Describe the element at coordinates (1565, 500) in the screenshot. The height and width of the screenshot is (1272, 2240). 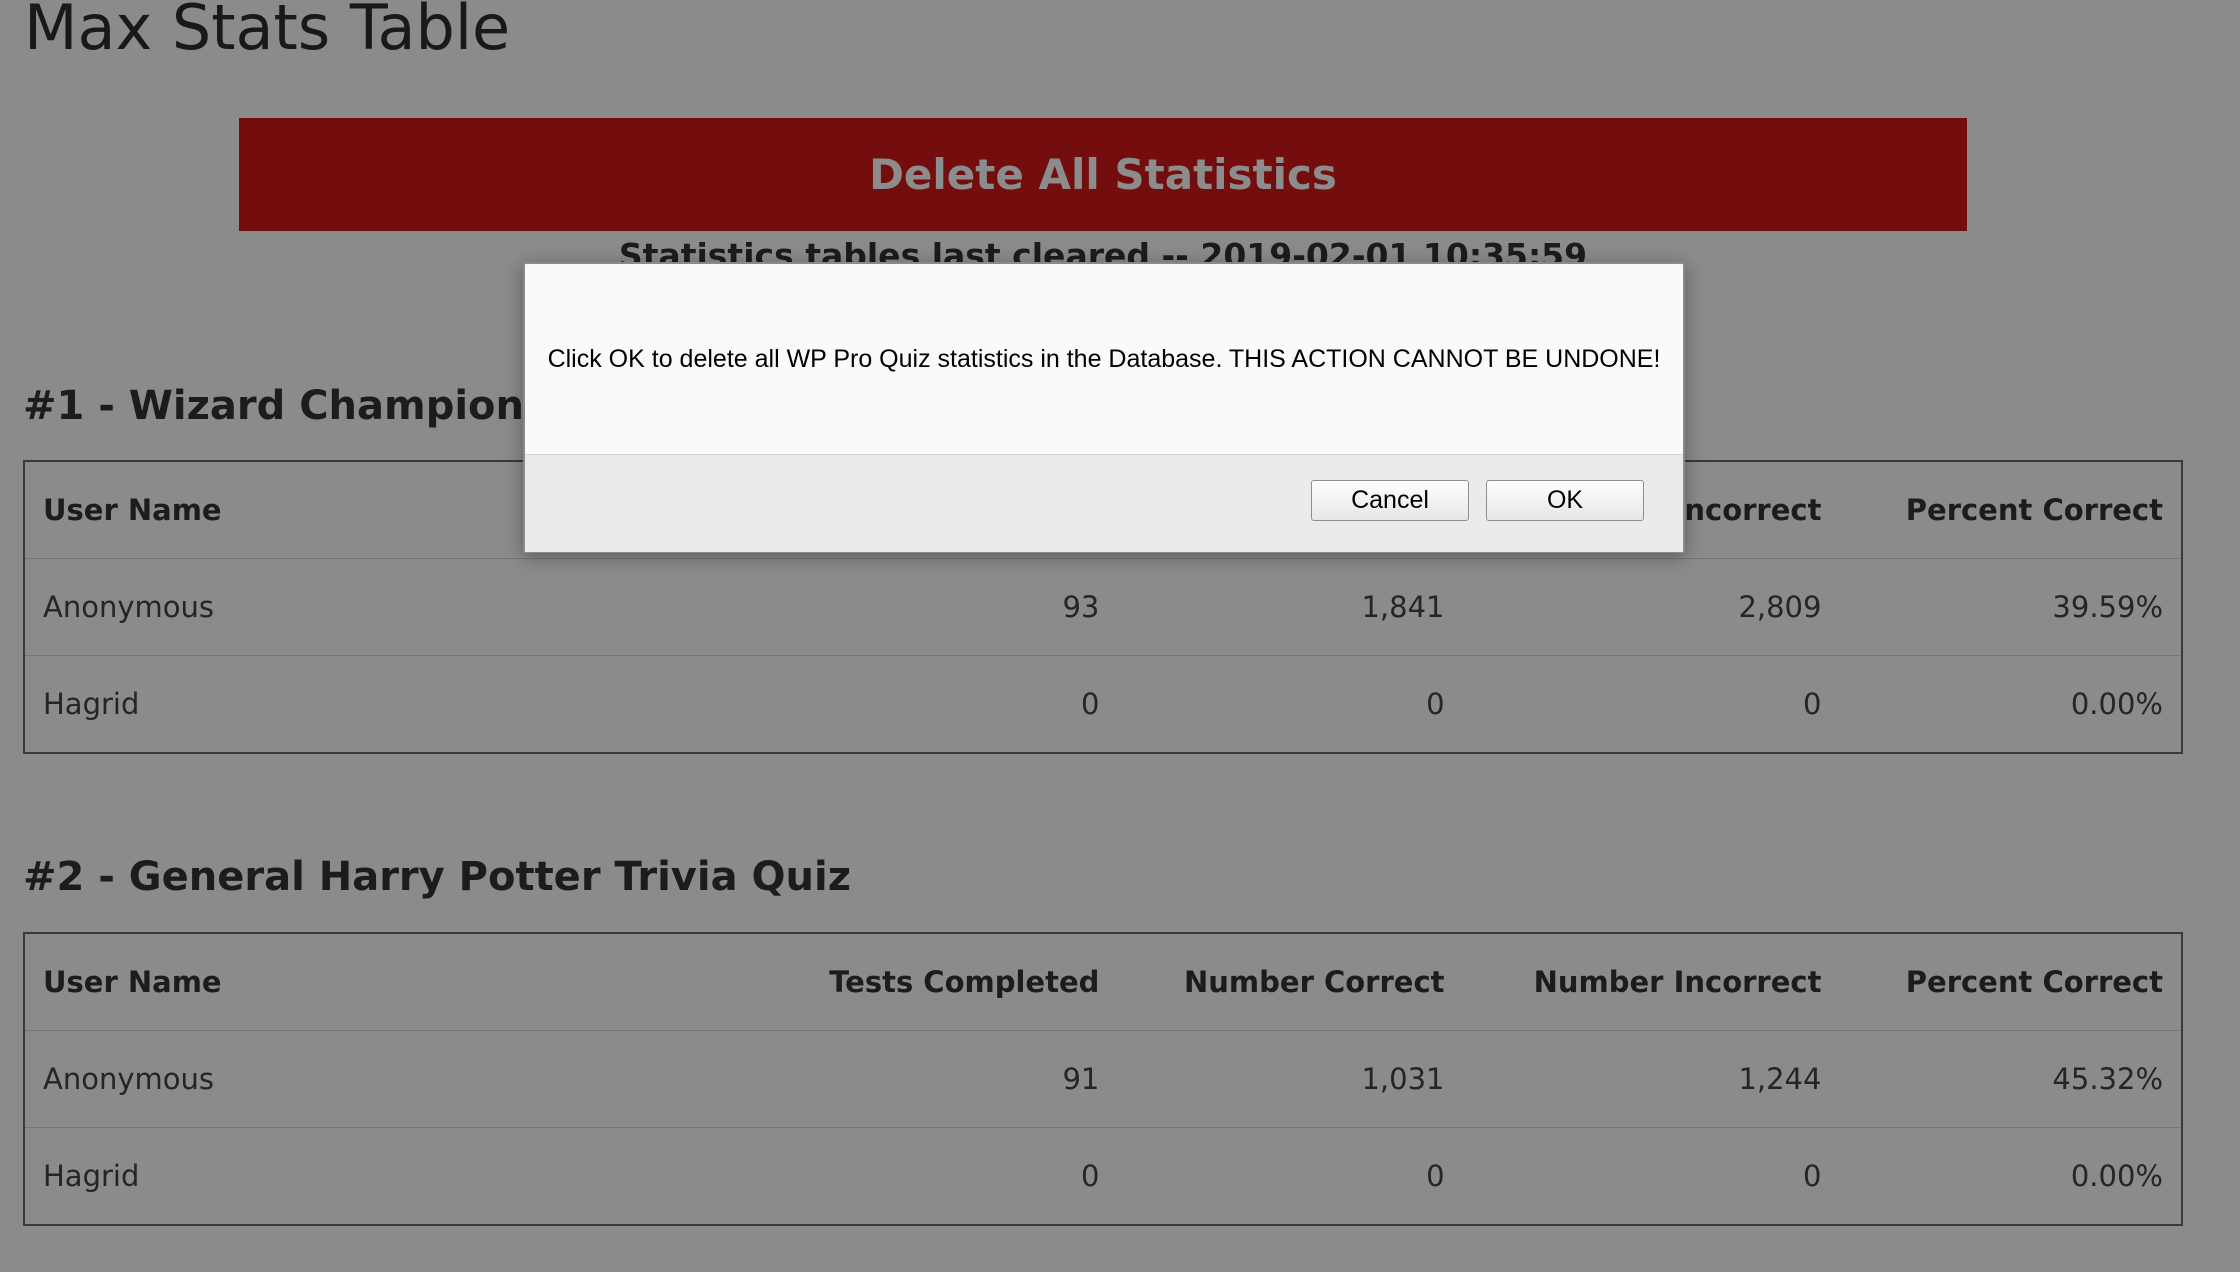
I see `ok-button: OK` at that location.